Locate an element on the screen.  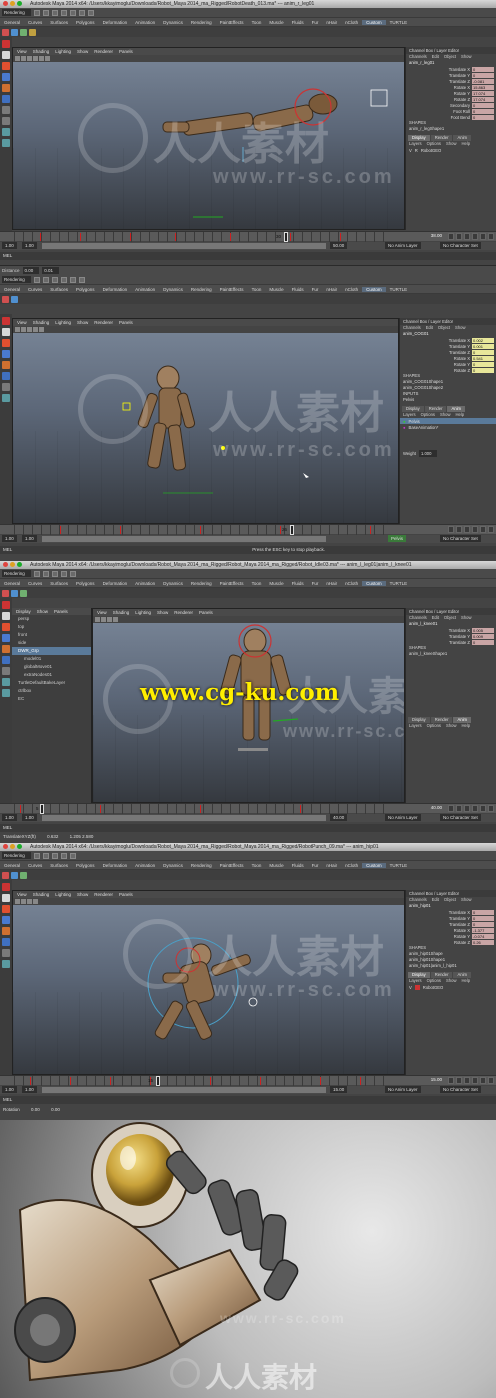
shape-name-3: anim_hip01|anim_l_hip01 is located at coordinates (451, 966).